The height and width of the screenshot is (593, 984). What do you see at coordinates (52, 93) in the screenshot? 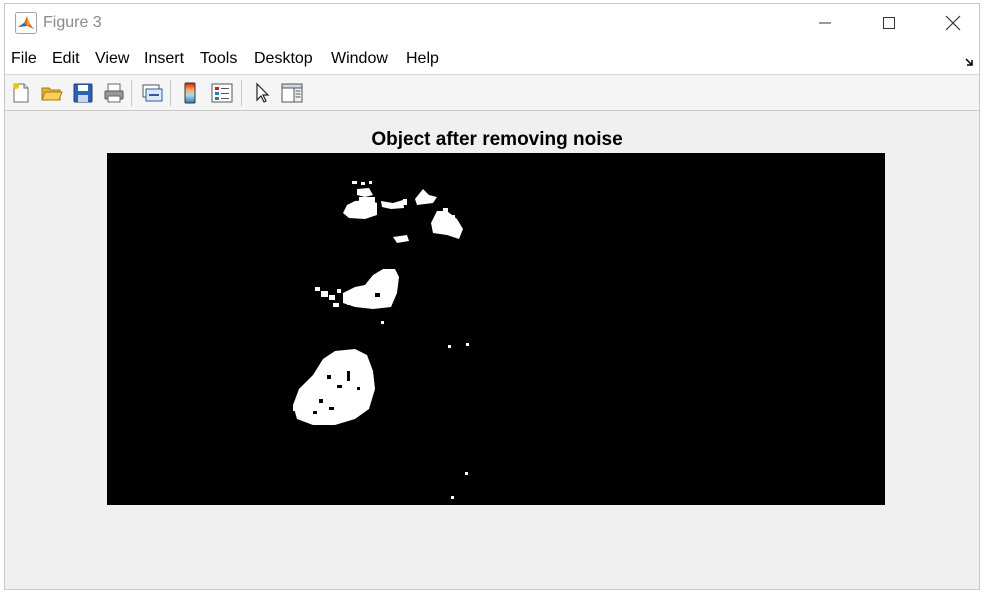
I see `open-file-icon` at bounding box center [52, 93].